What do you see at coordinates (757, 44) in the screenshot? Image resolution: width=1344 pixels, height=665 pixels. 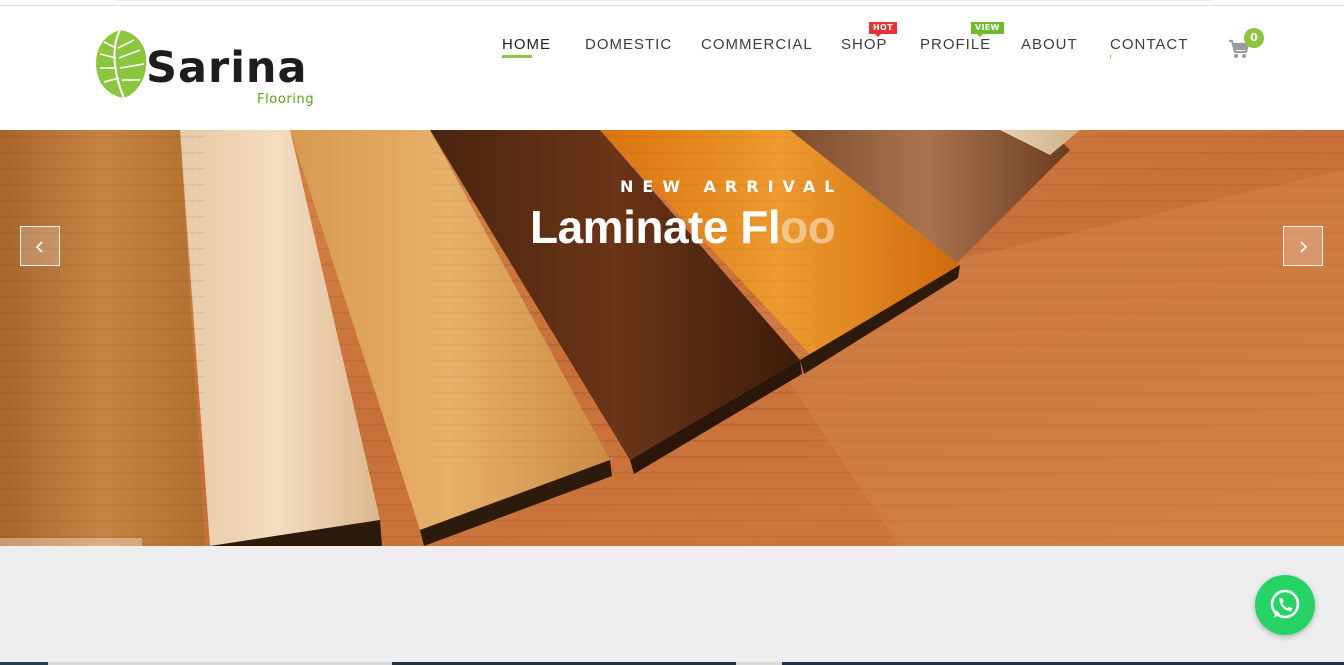 I see `nav-item-label: COMMERCIAL` at bounding box center [757, 44].